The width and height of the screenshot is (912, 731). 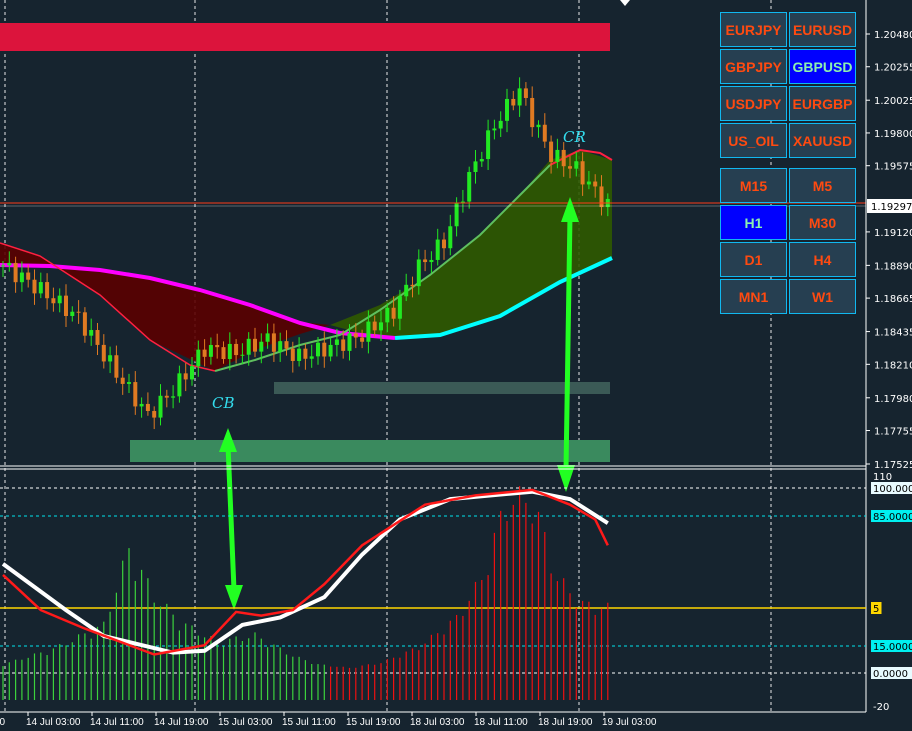 I want to click on price-tick-label: 1.18435, so click(x=893, y=333).